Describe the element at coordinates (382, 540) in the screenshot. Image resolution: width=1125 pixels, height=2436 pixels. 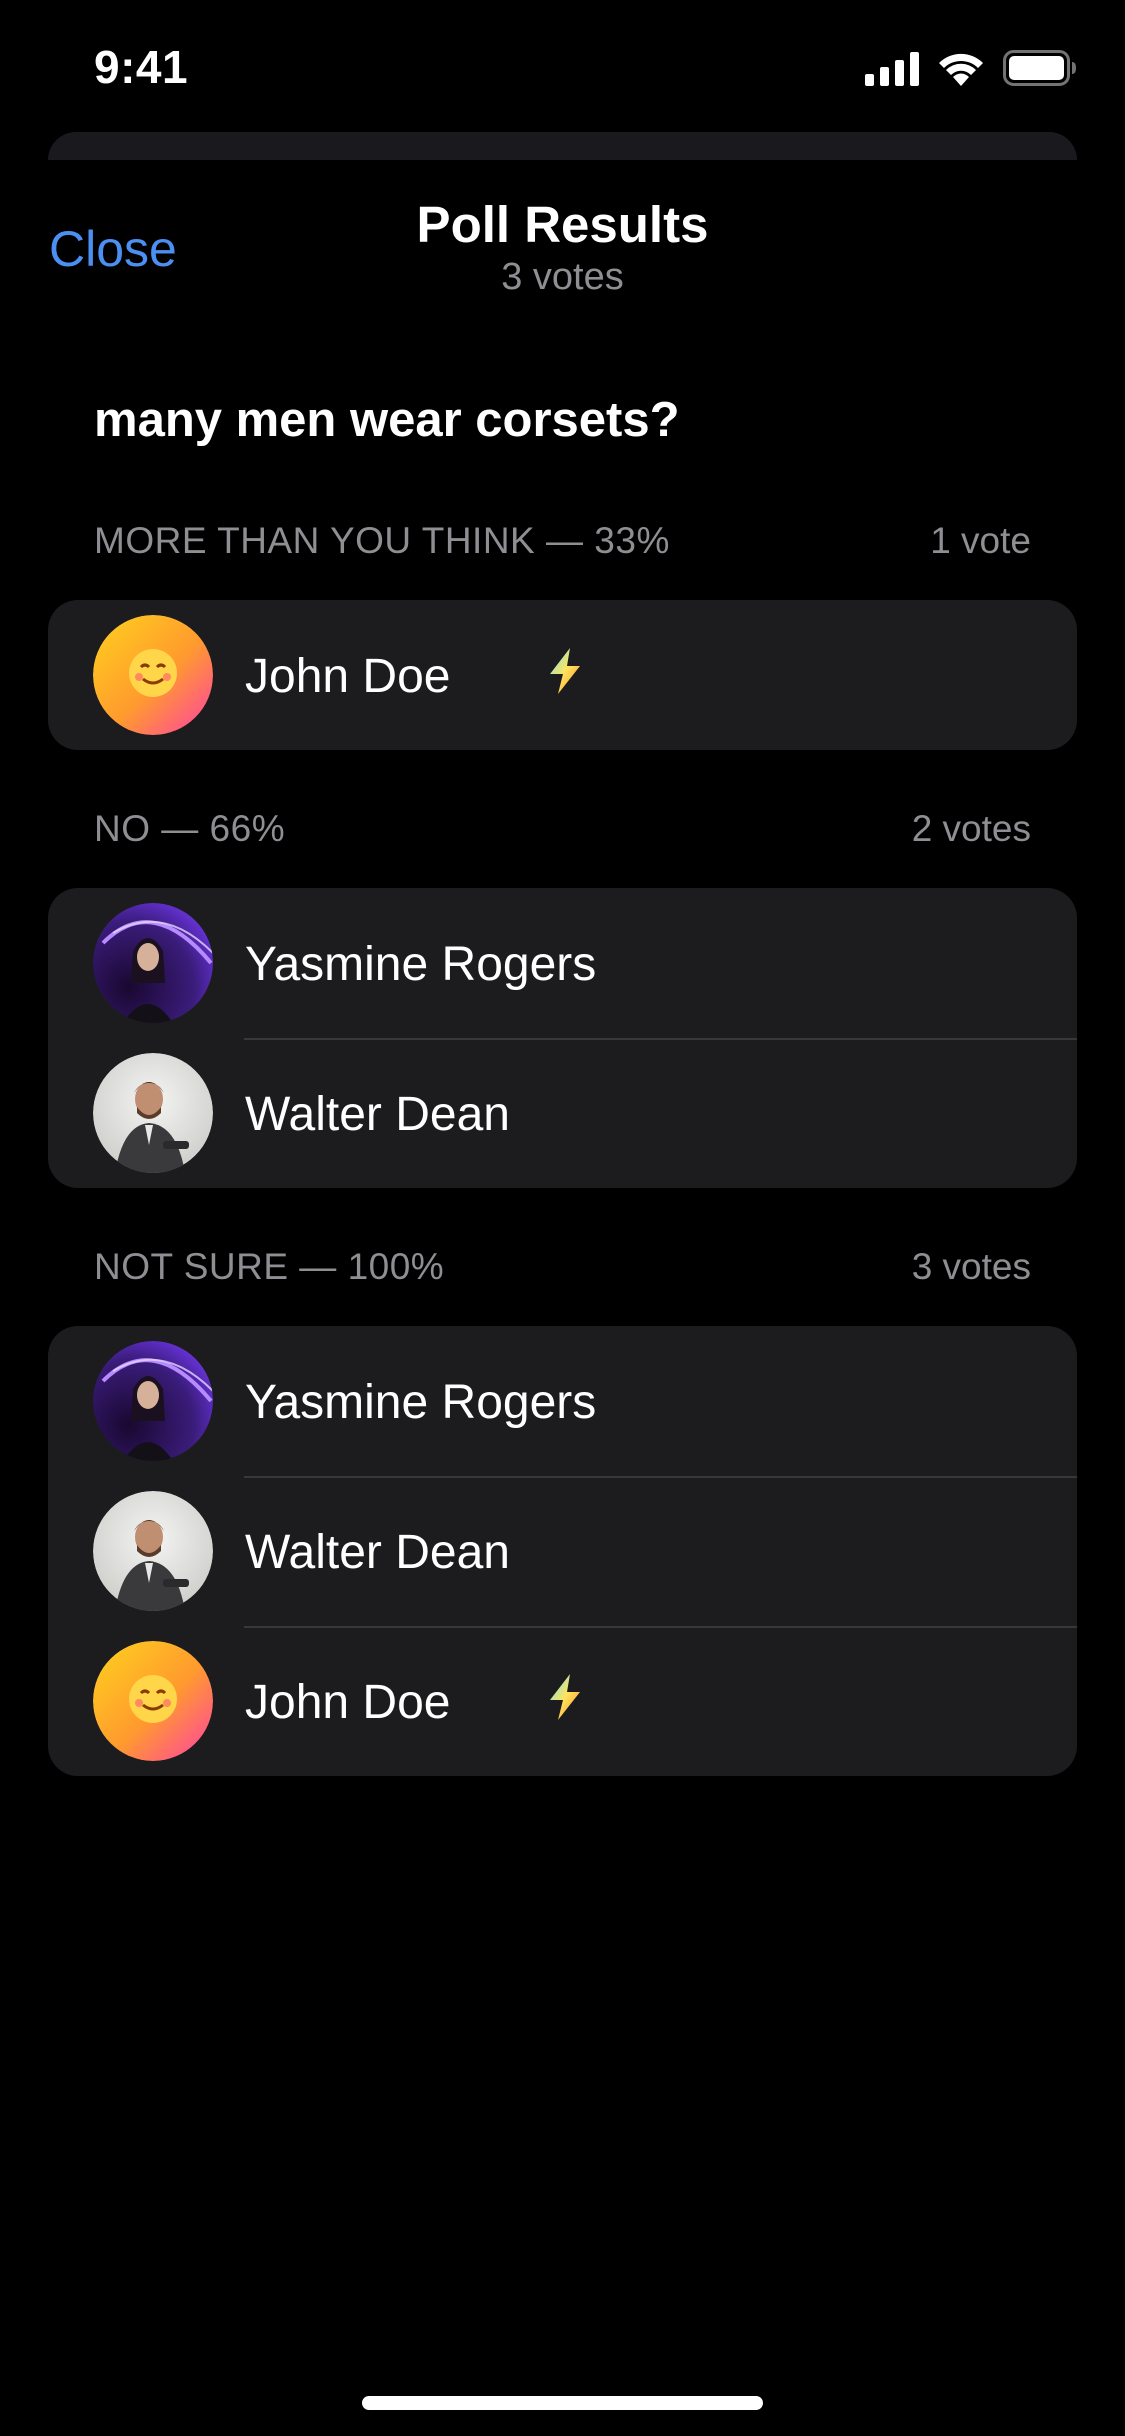
I see `option-label: MORE THAN YOU THINK — 33%` at that location.